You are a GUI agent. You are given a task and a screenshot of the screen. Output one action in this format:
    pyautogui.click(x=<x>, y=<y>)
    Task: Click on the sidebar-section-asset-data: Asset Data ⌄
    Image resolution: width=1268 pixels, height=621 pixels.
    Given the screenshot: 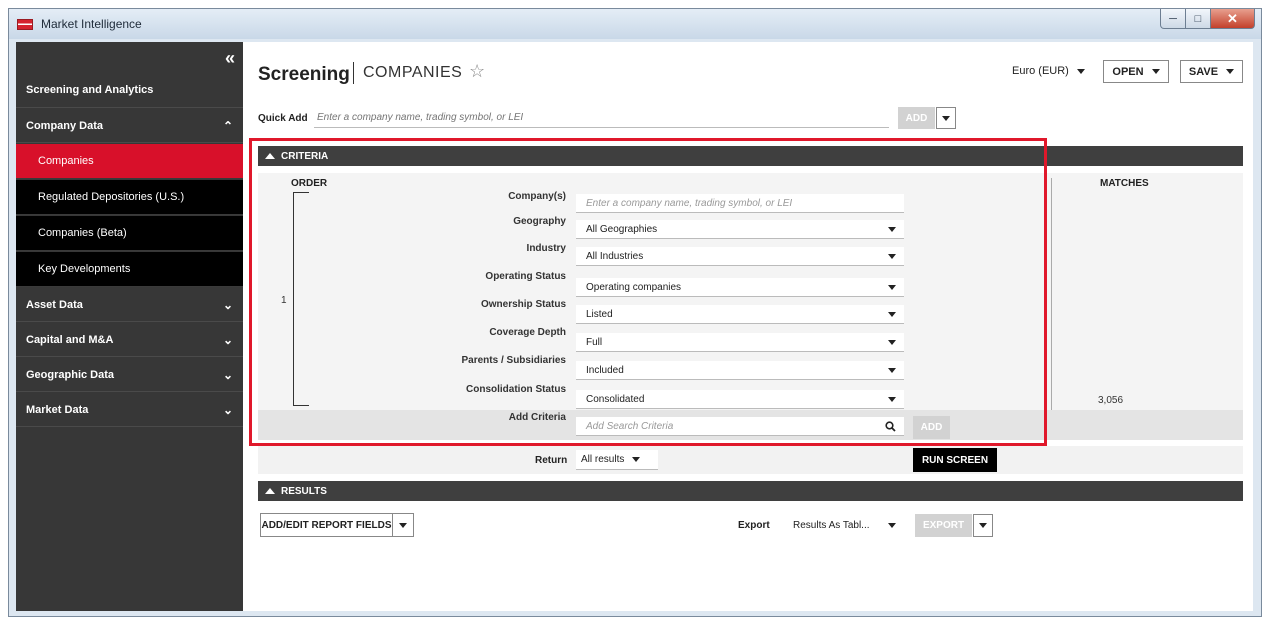 What is the action you would take?
    pyautogui.click(x=129, y=305)
    